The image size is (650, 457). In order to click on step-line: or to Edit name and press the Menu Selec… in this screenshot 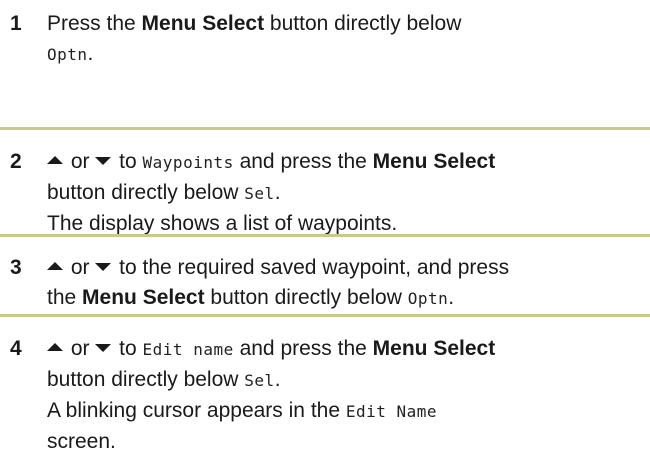, I will do `click(345, 349)`.